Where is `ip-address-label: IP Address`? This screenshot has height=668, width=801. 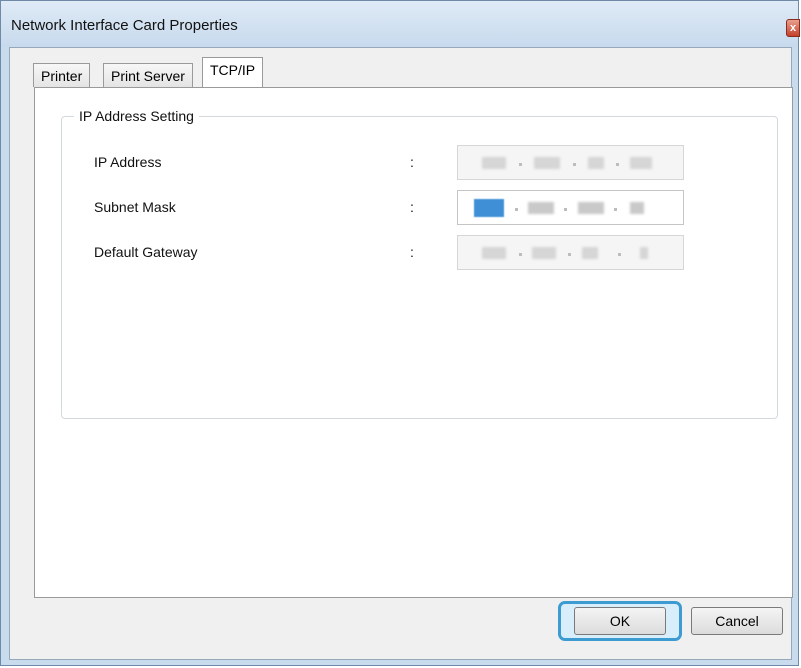 ip-address-label: IP Address is located at coordinates (128, 162).